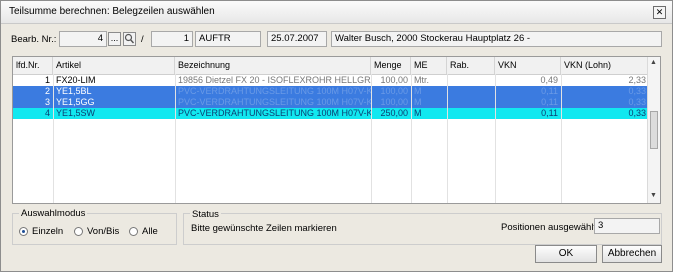 The image size is (673, 272). Describe the element at coordinates (394, 113) in the screenshot. I see `cell-menge: 250,00` at that location.